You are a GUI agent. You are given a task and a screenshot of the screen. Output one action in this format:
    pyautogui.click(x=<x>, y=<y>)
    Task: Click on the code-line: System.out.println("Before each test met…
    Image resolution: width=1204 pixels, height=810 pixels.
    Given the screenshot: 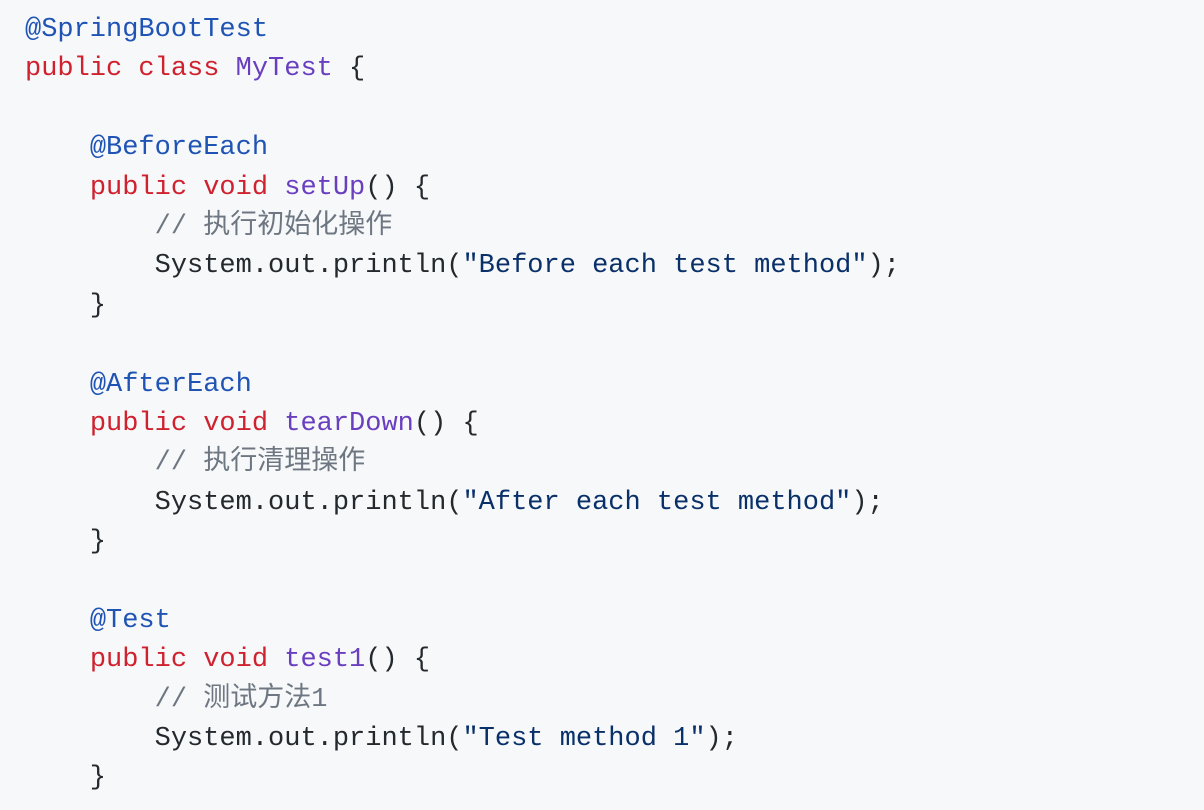 What is the action you would take?
    pyautogui.click(x=614, y=266)
    